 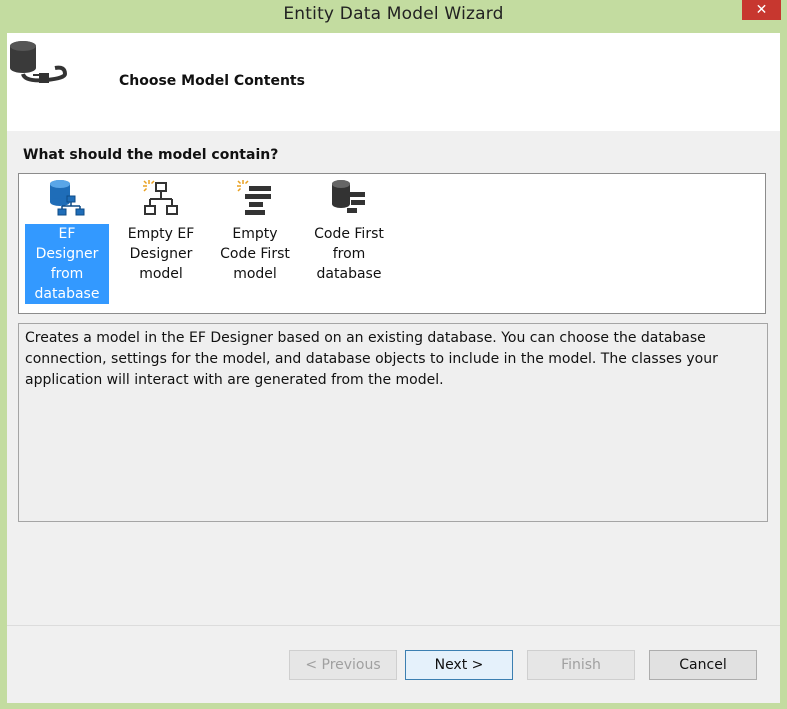 What do you see at coordinates (348, 196) in the screenshot?
I see `code-first-database-icon` at bounding box center [348, 196].